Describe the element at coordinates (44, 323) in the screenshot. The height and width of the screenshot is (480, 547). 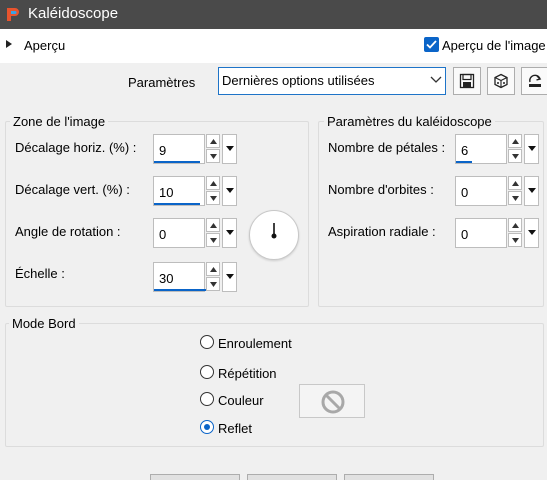
I see `edge-mode-title: Mode Bord` at that location.